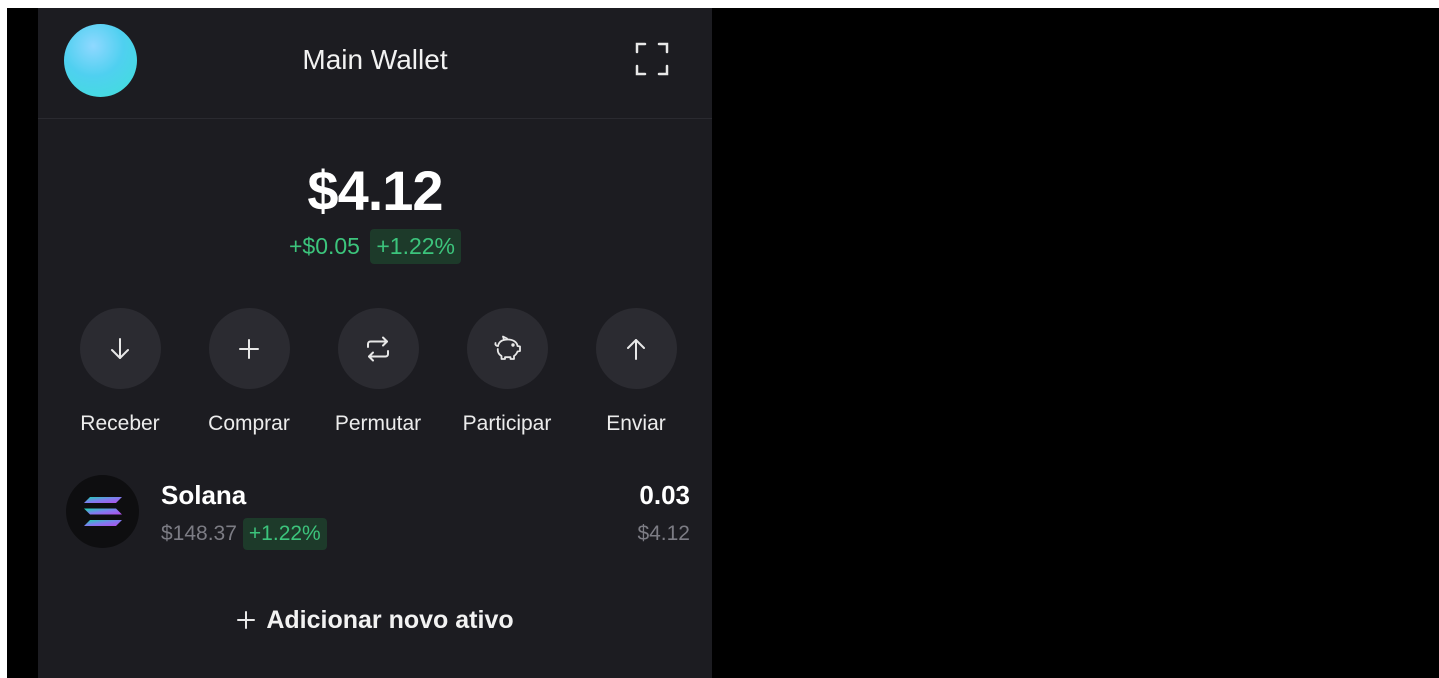  What do you see at coordinates (416, 246) in the screenshot?
I see `balance-change-pct: +1.22%` at bounding box center [416, 246].